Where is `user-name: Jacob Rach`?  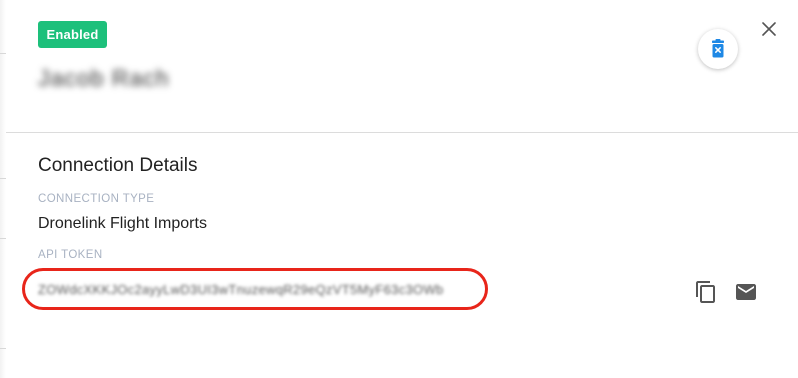
user-name: Jacob Rach is located at coordinates (104, 78).